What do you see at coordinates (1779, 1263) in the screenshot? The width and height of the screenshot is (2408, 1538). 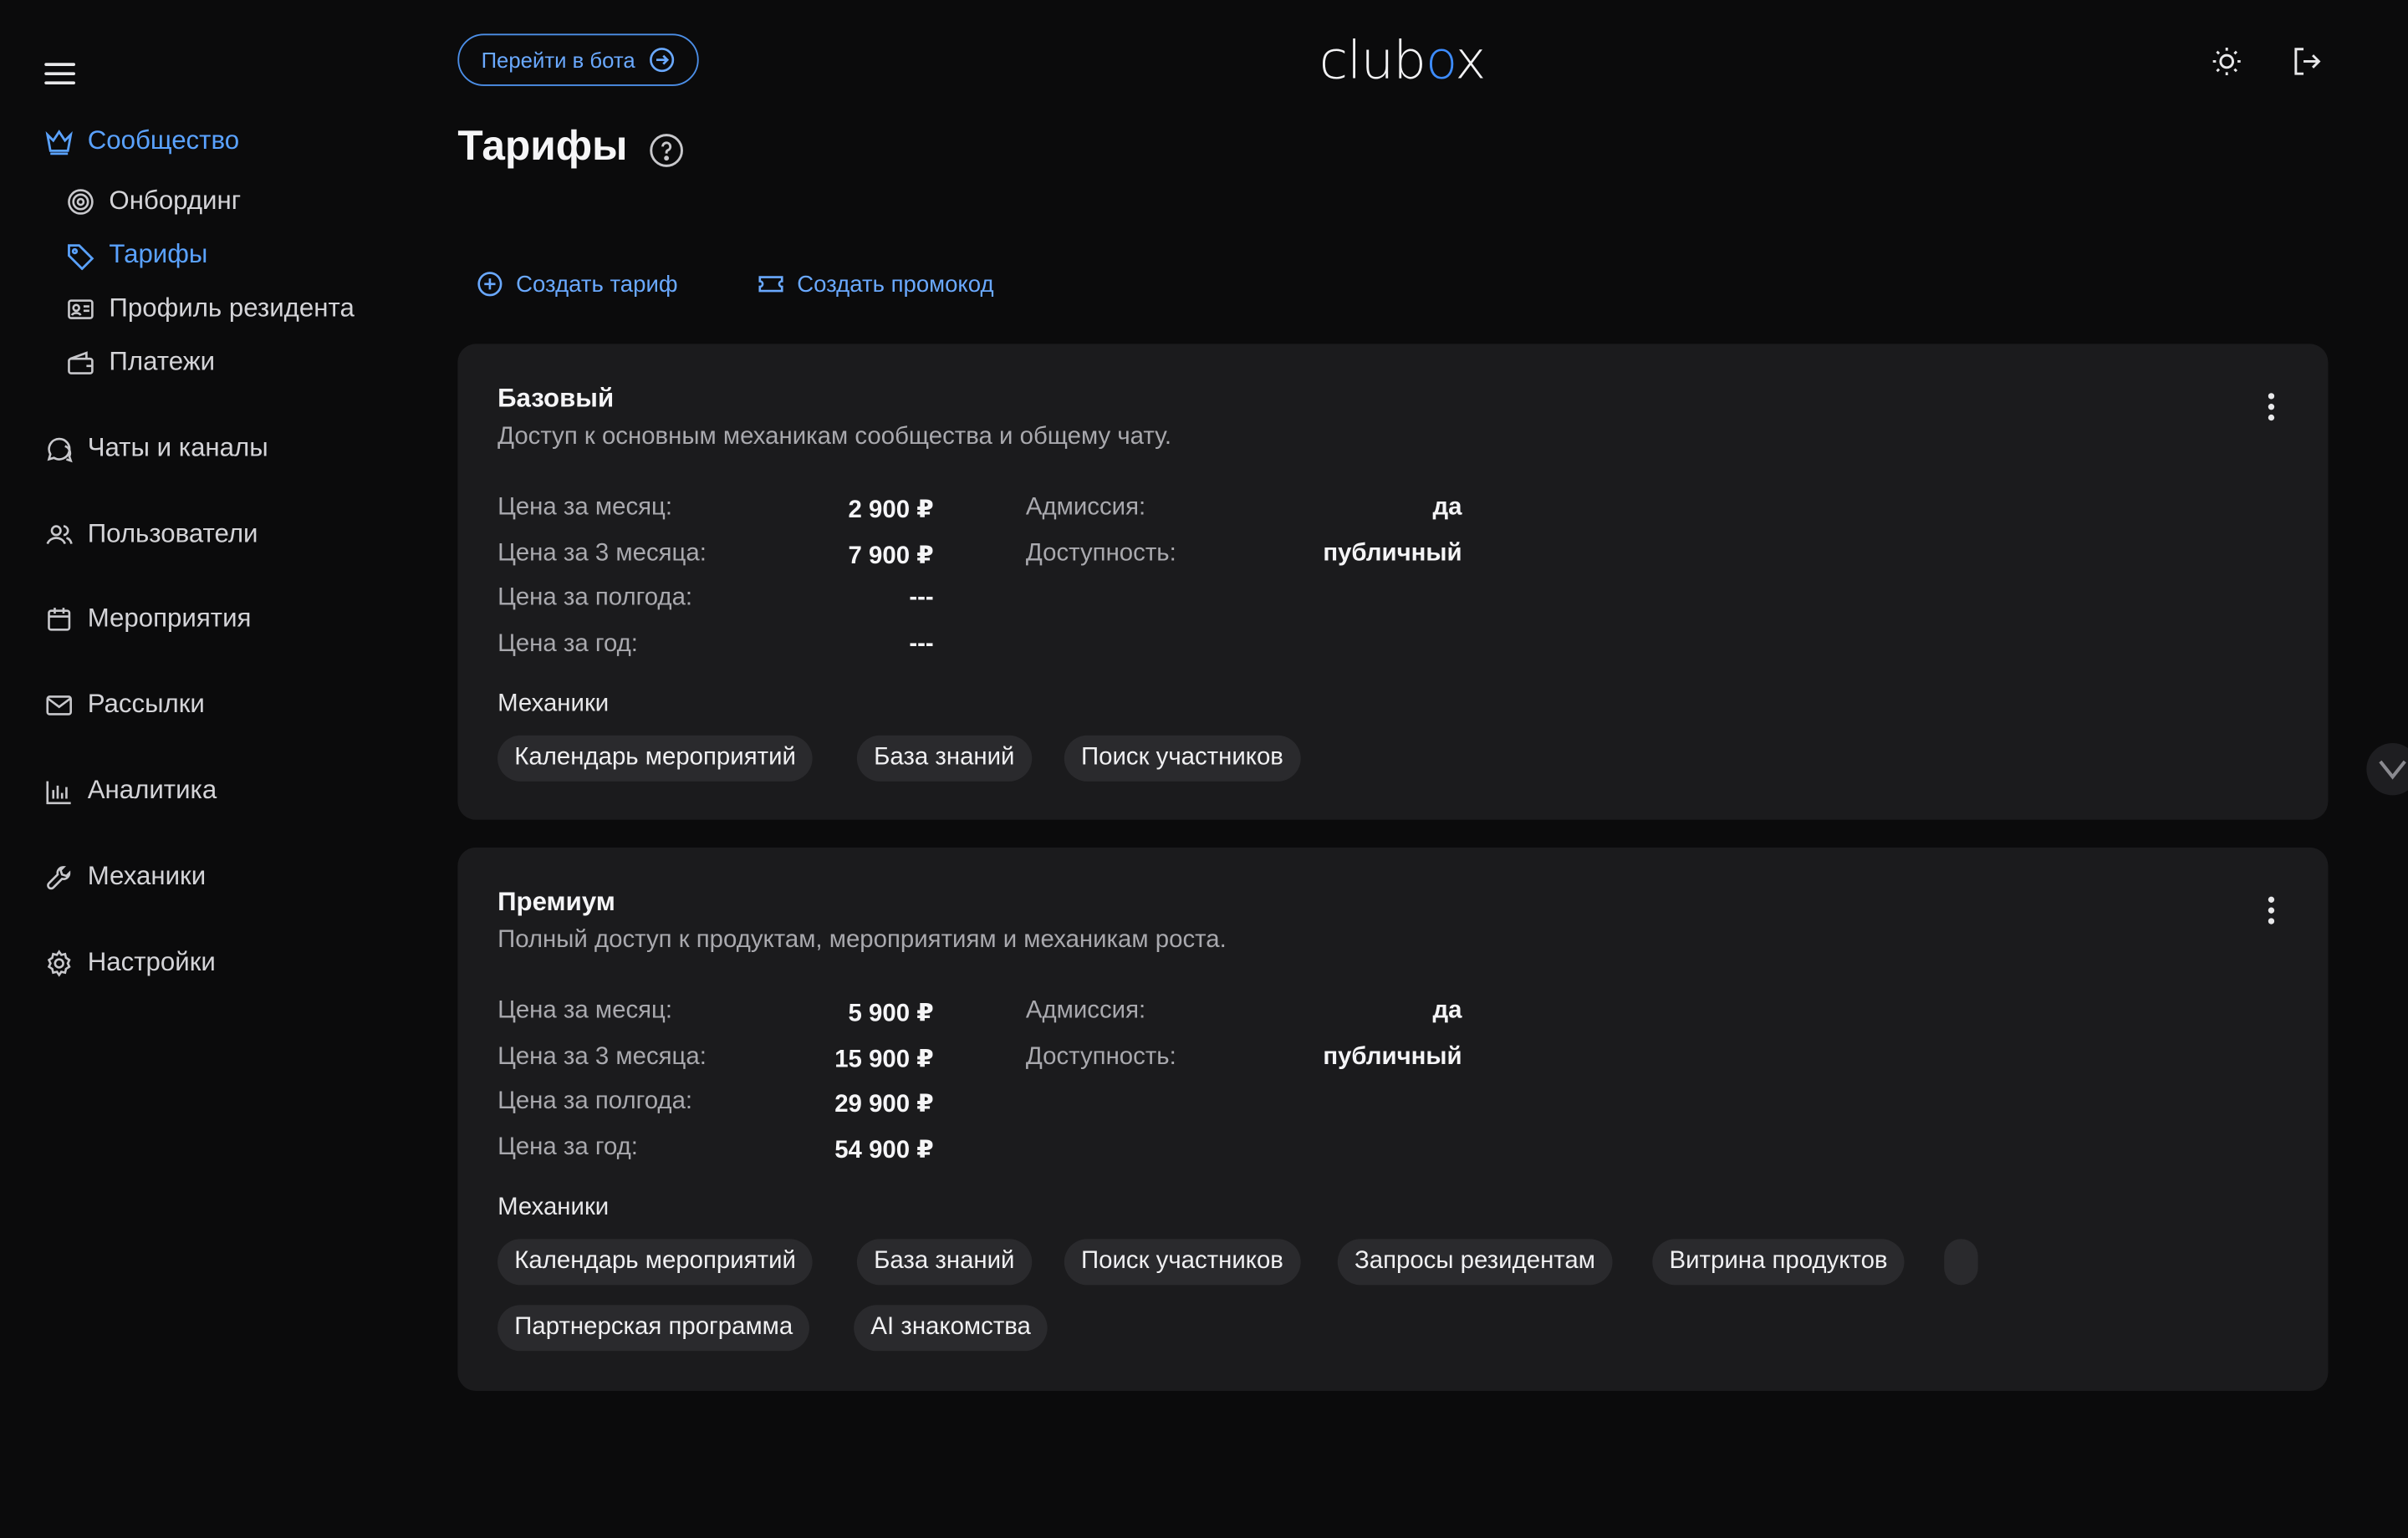 I see `mechanic-chip: Витрина продуктов` at bounding box center [1779, 1263].